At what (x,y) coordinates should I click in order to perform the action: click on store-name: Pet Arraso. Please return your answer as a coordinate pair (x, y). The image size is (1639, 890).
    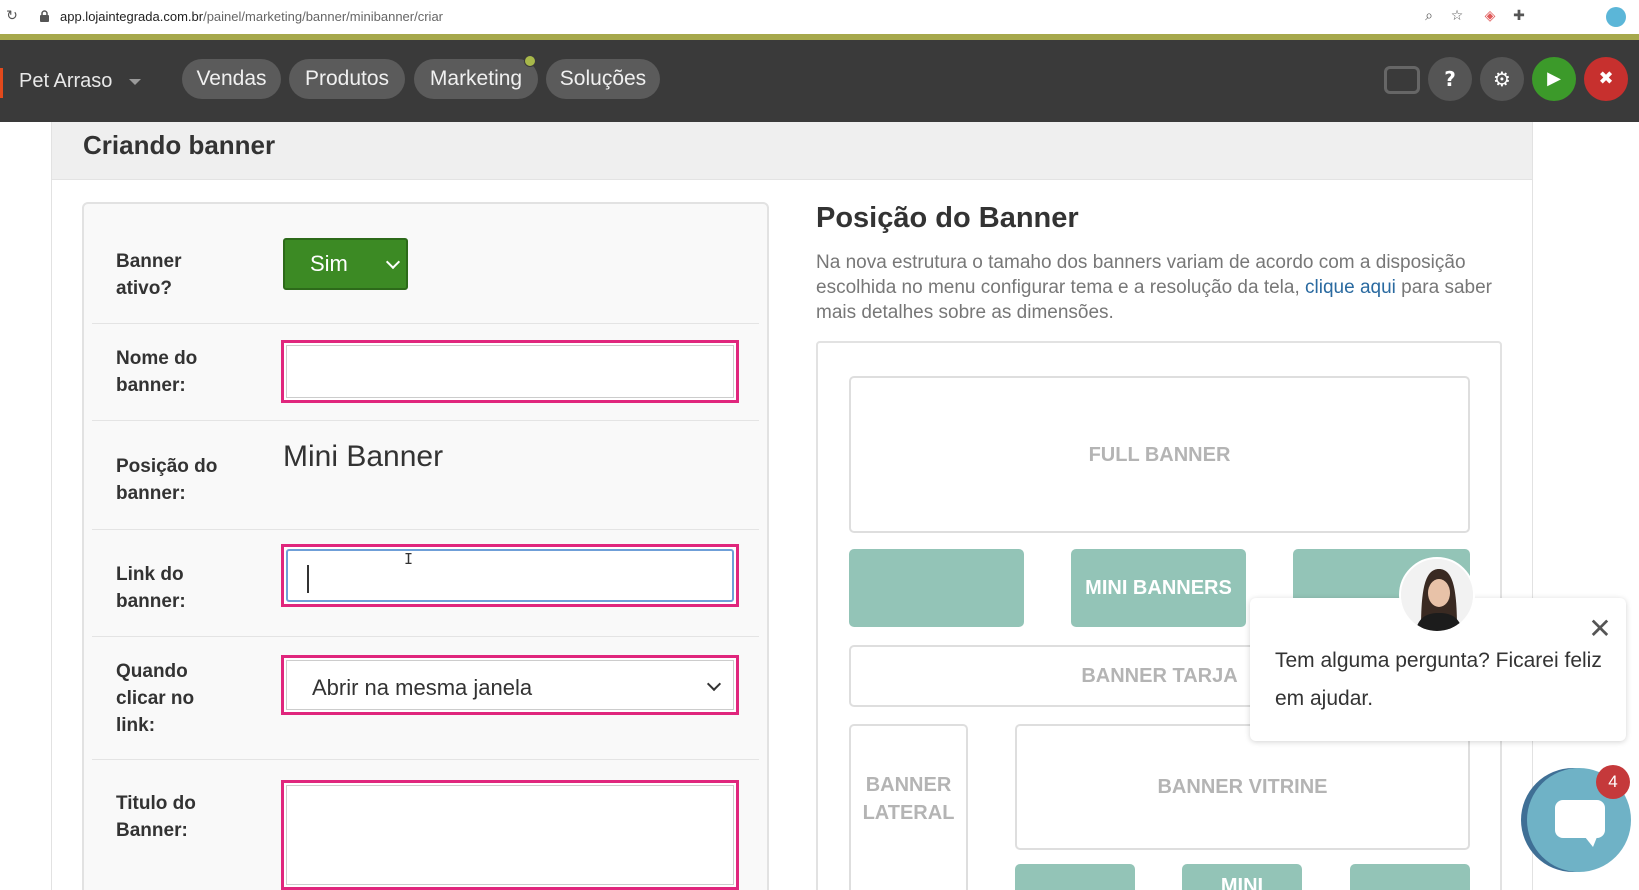
    Looking at the image, I should click on (65, 81).